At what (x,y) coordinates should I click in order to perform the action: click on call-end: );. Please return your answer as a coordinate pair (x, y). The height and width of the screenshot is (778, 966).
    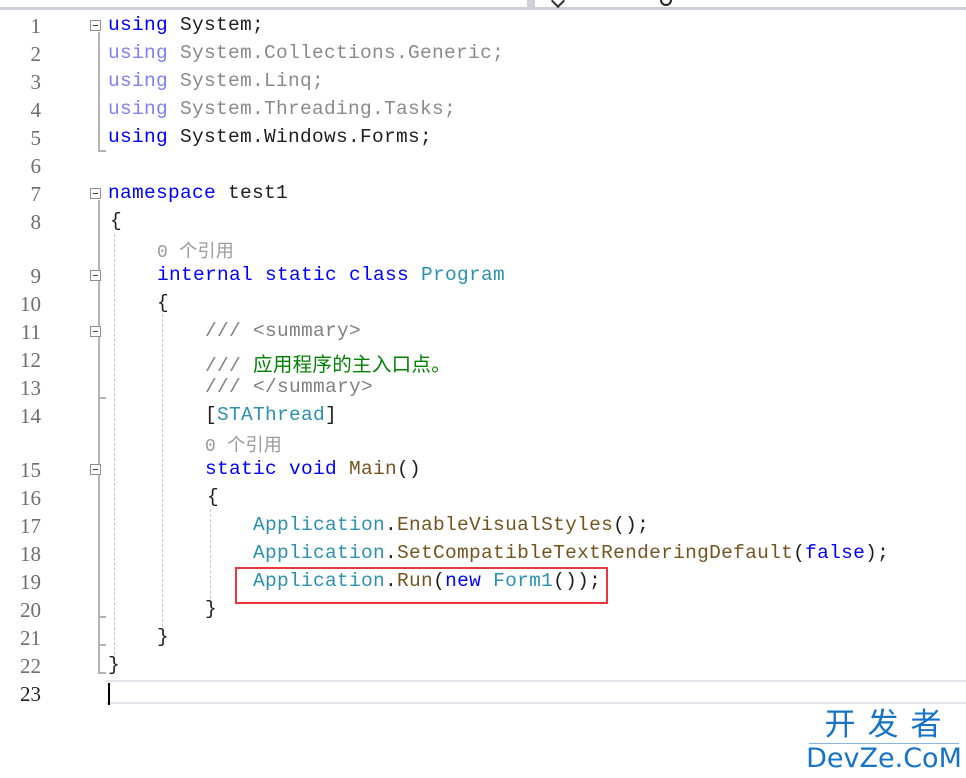
    Looking at the image, I should click on (877, 553).